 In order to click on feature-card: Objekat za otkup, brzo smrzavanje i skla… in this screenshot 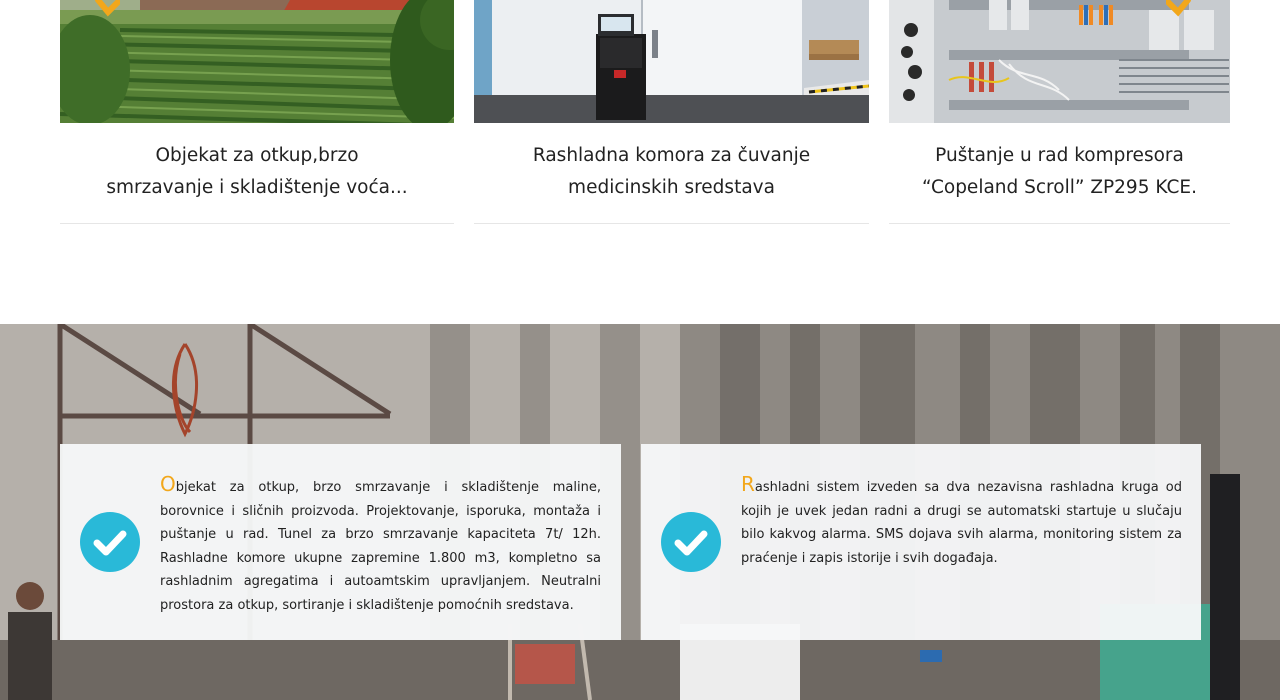, I will do `click(340, 542)`.